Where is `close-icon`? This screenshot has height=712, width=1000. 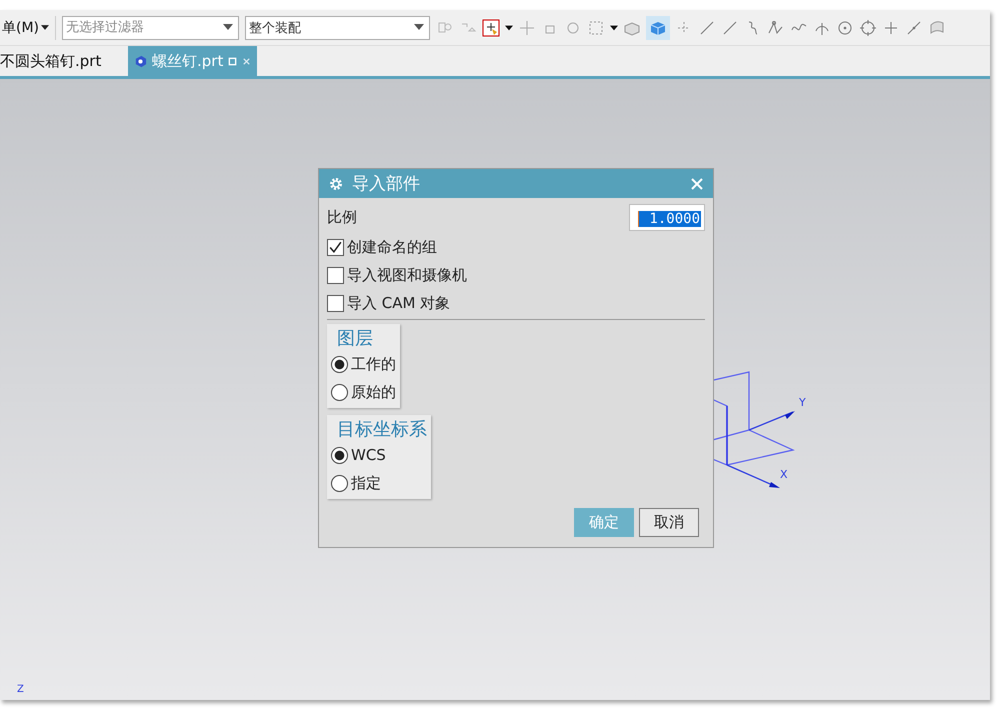 close-icon is located at coordinates (247, 61).